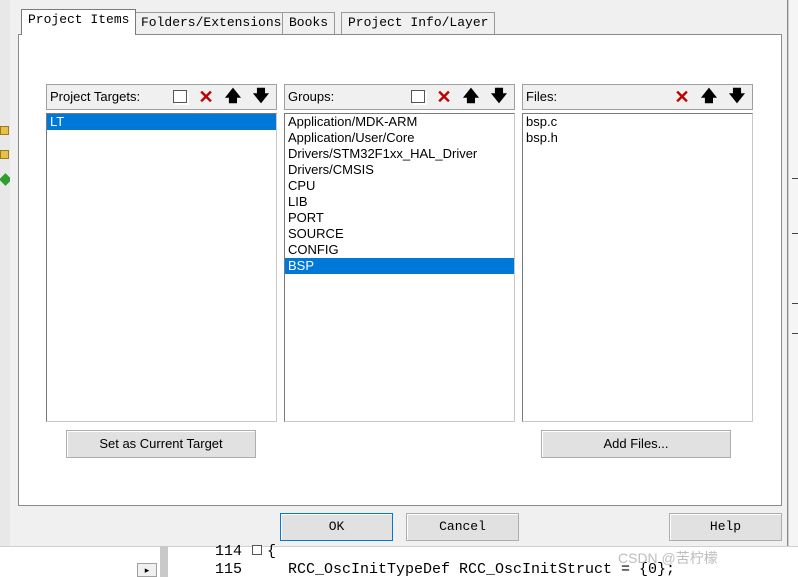  I want to click on list-item: Drivers/CMSIS, so click(399, 170).